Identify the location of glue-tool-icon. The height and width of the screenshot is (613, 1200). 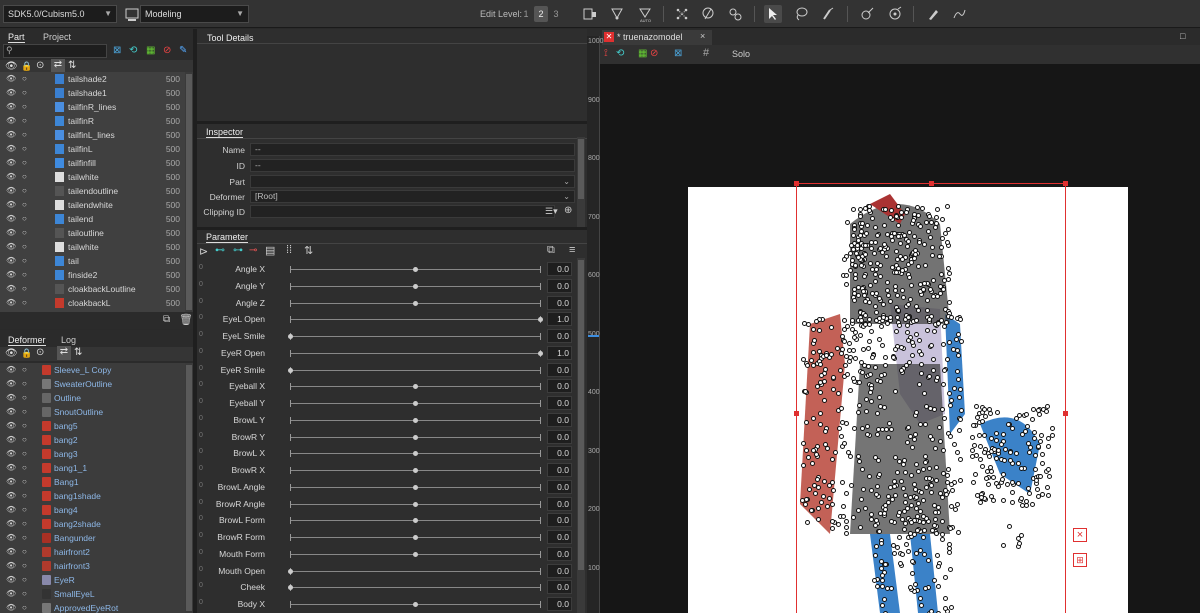
(735, 14).